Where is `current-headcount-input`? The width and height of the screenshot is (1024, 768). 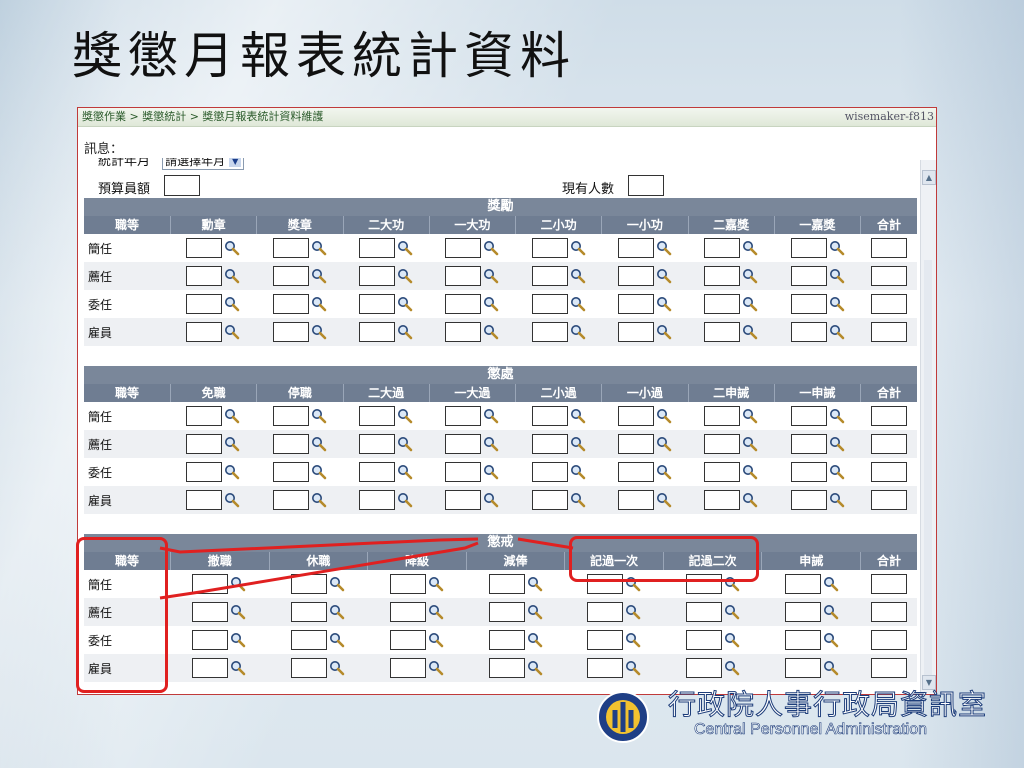 current-headcount-input is located at coordinates (646, 185).